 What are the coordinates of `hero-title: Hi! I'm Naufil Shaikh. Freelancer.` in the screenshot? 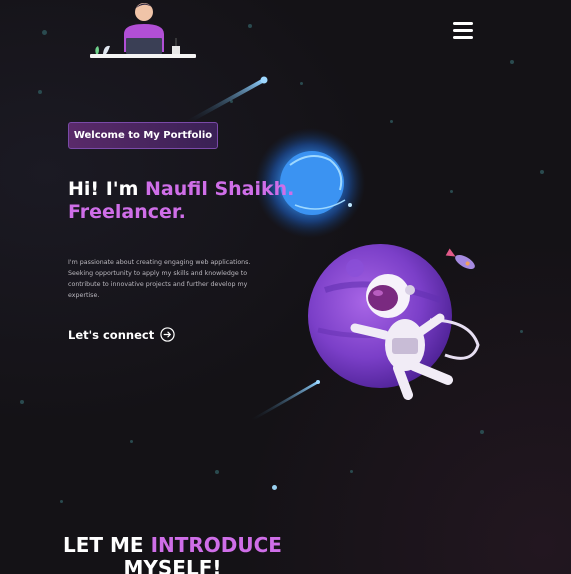 It's located at (183, 201).